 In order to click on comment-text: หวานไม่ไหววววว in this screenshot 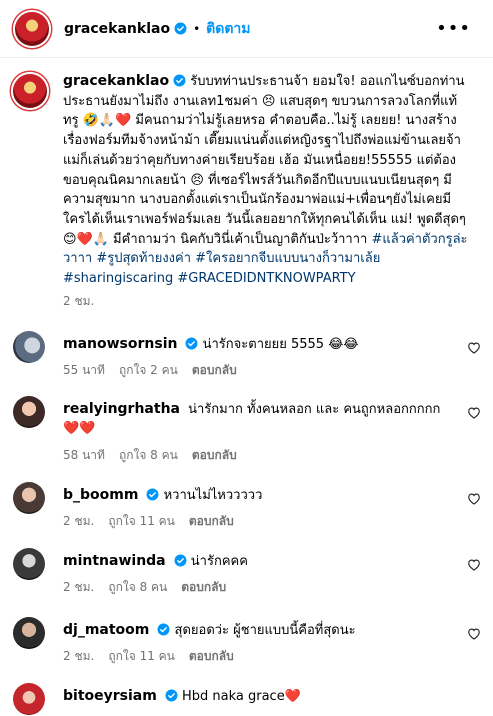, I will do `click(213, 495)`.